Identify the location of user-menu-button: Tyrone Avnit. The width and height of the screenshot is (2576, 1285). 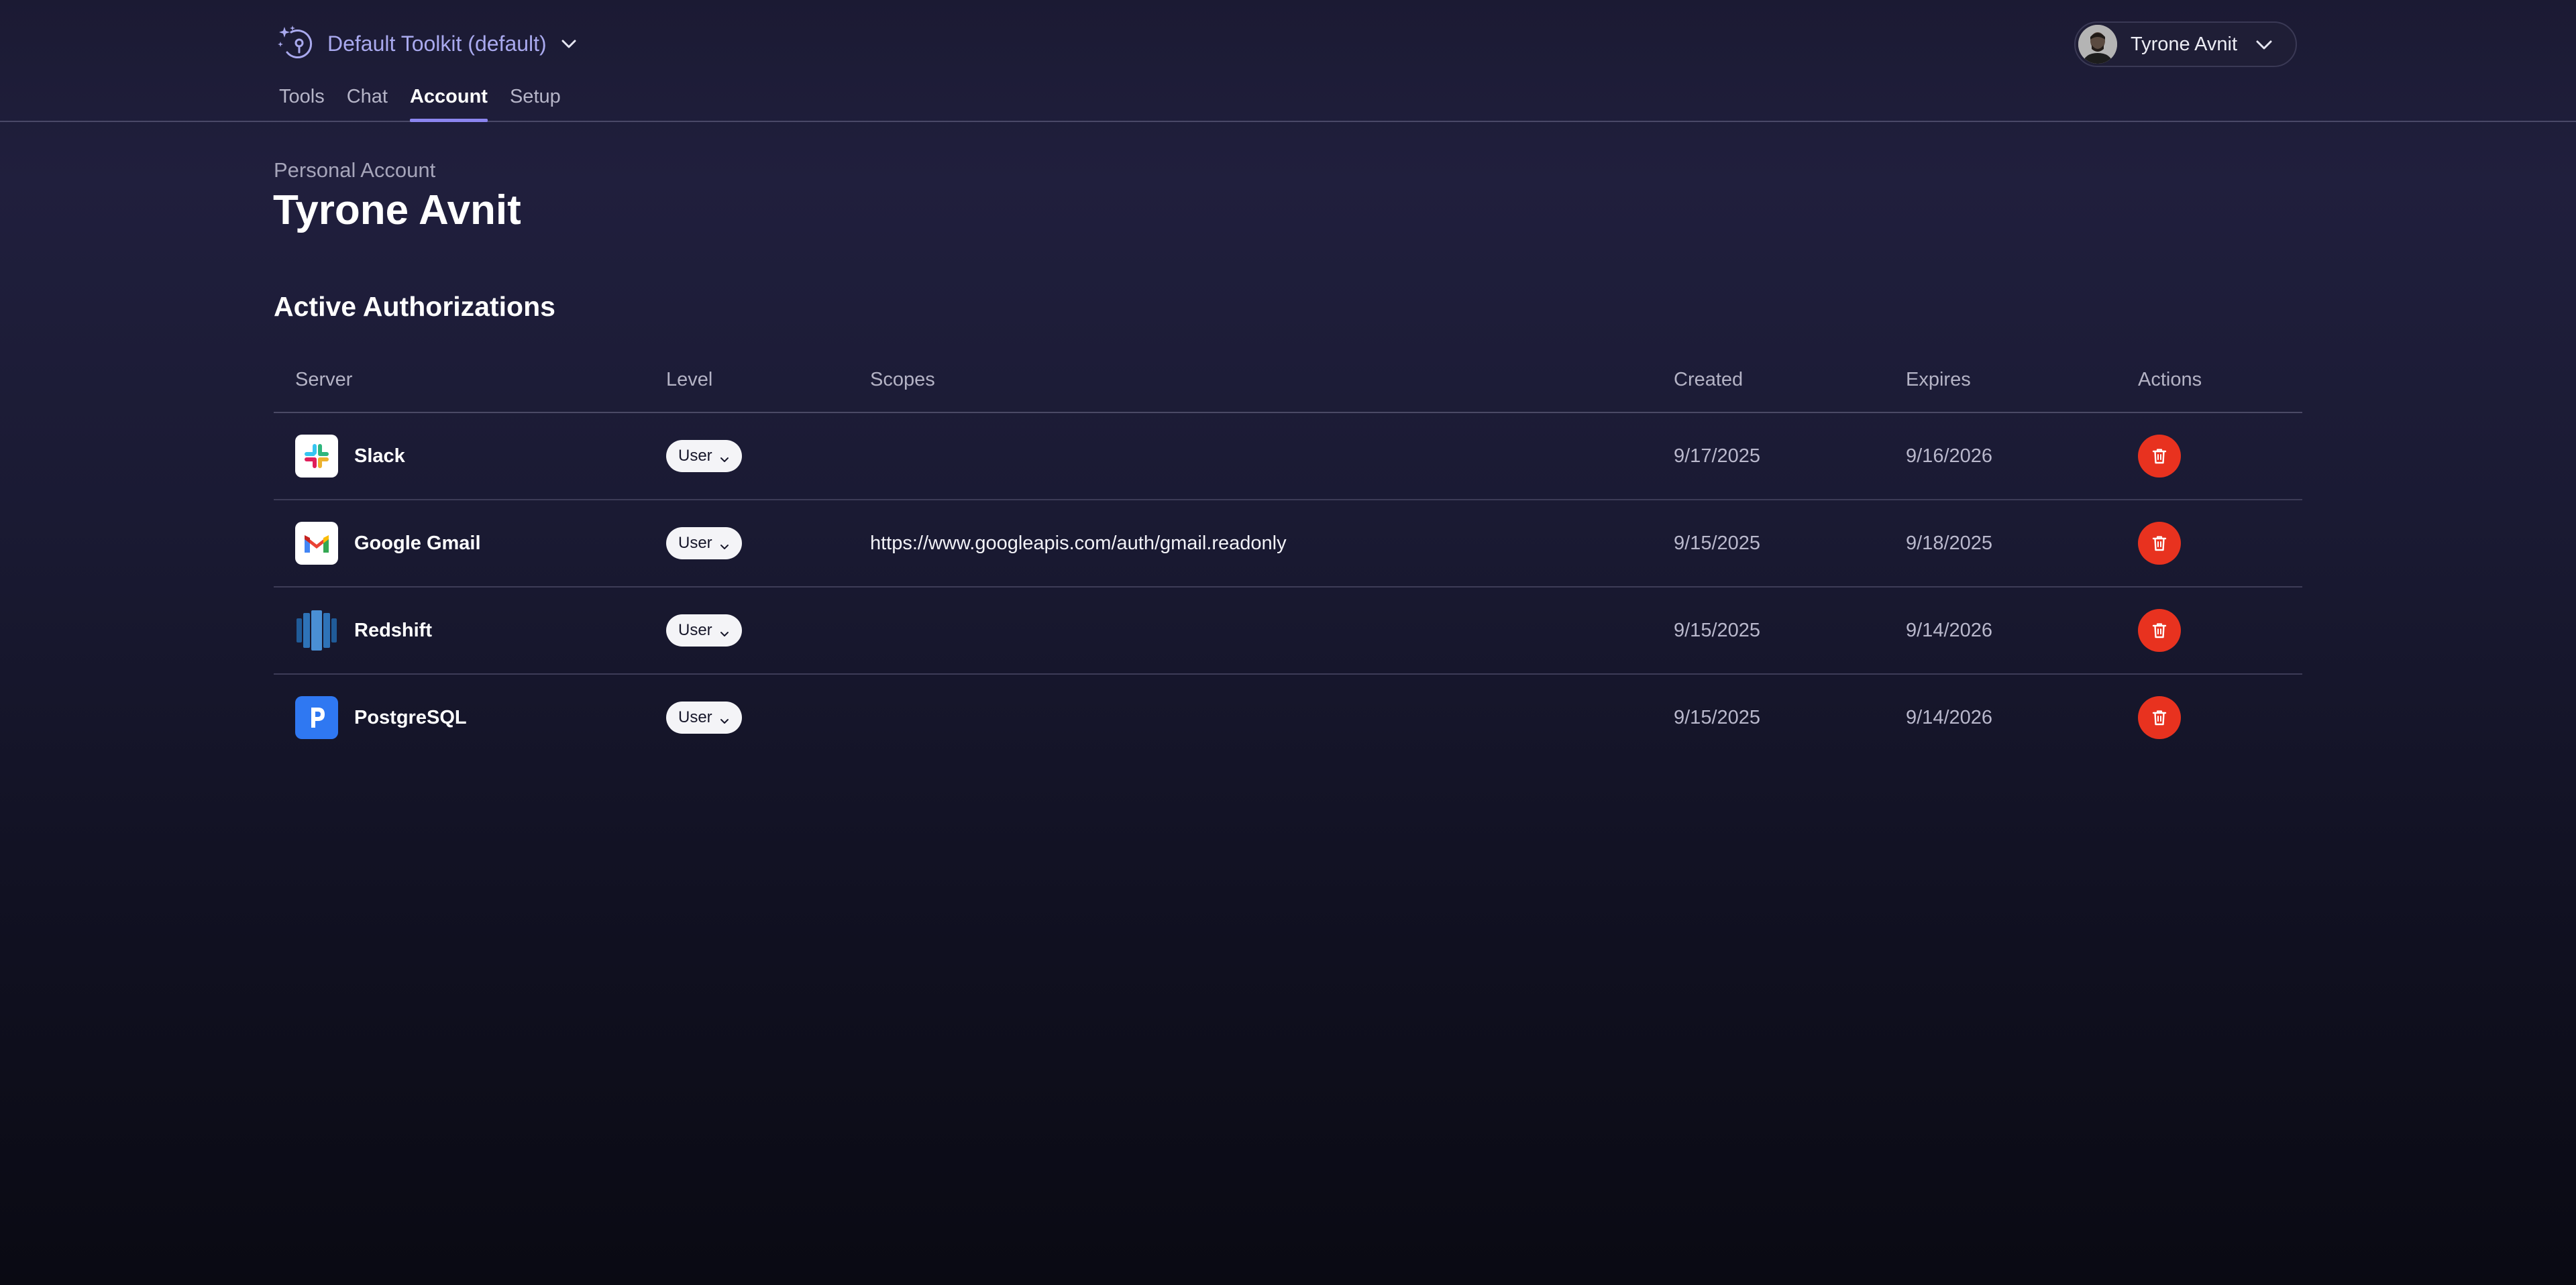
(2185, 44).